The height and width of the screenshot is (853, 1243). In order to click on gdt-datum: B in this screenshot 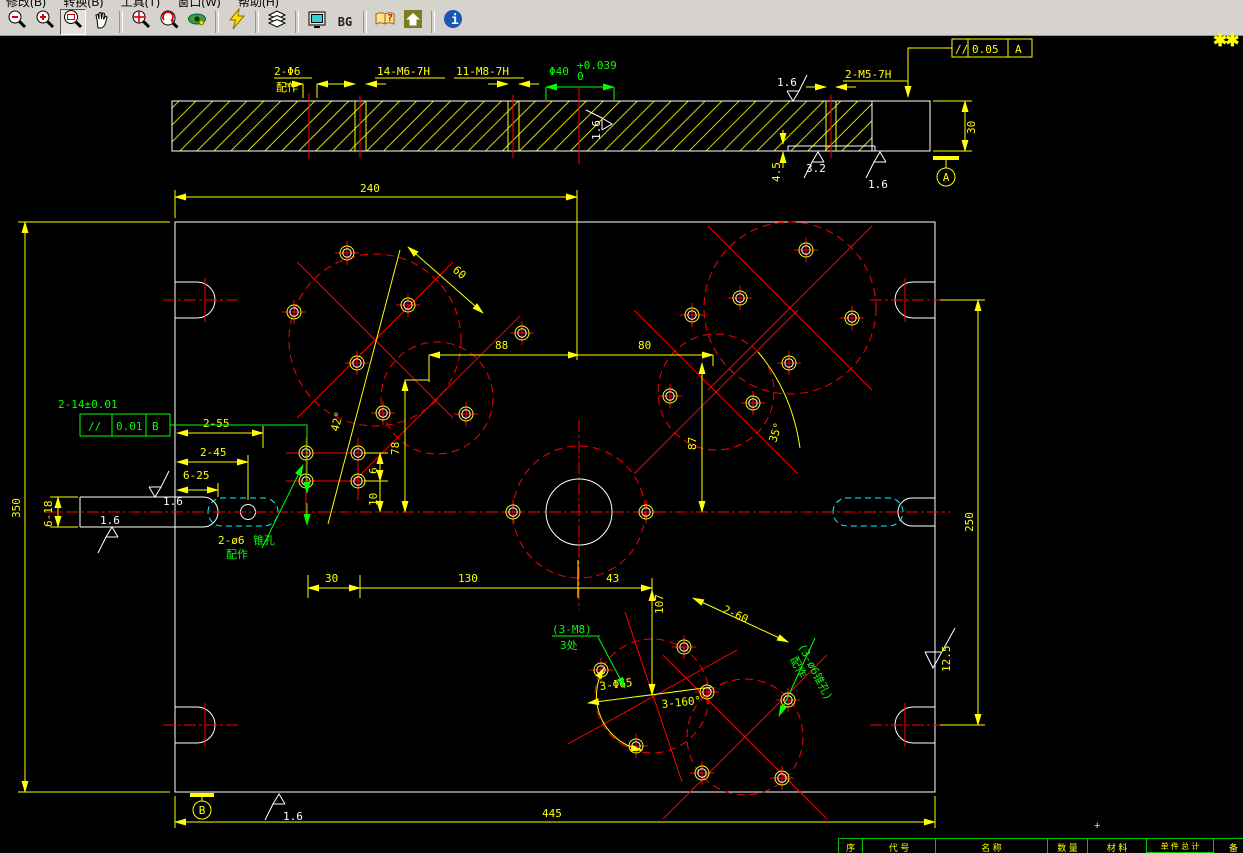, I will do `click(155, 426)`.